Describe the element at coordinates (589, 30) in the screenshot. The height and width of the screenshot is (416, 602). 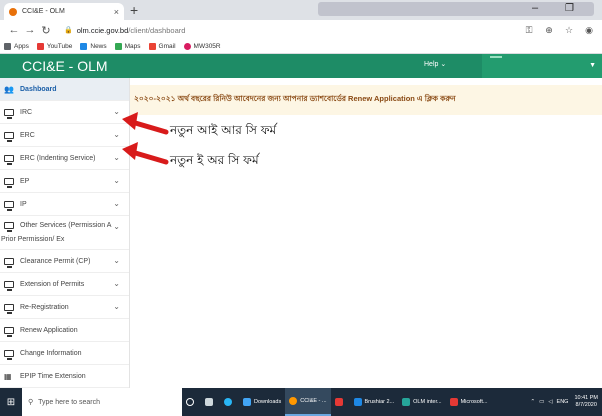
I see `profile-avatar-icon: ◉` at that location.